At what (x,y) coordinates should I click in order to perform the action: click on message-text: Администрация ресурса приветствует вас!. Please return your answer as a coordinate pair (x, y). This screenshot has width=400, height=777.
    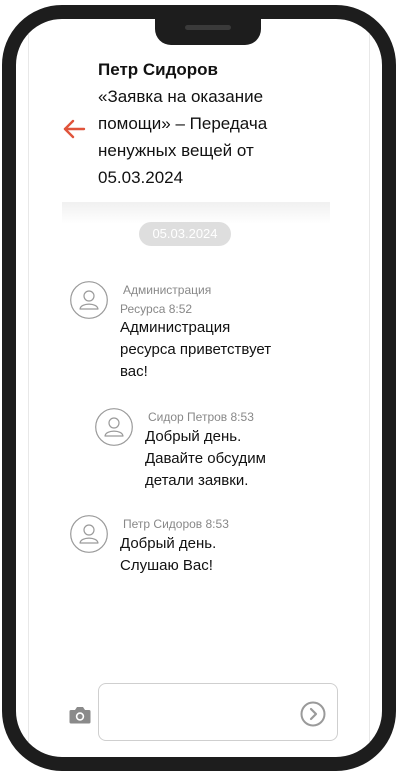
    Looking at the image, I should click on (196, 349).